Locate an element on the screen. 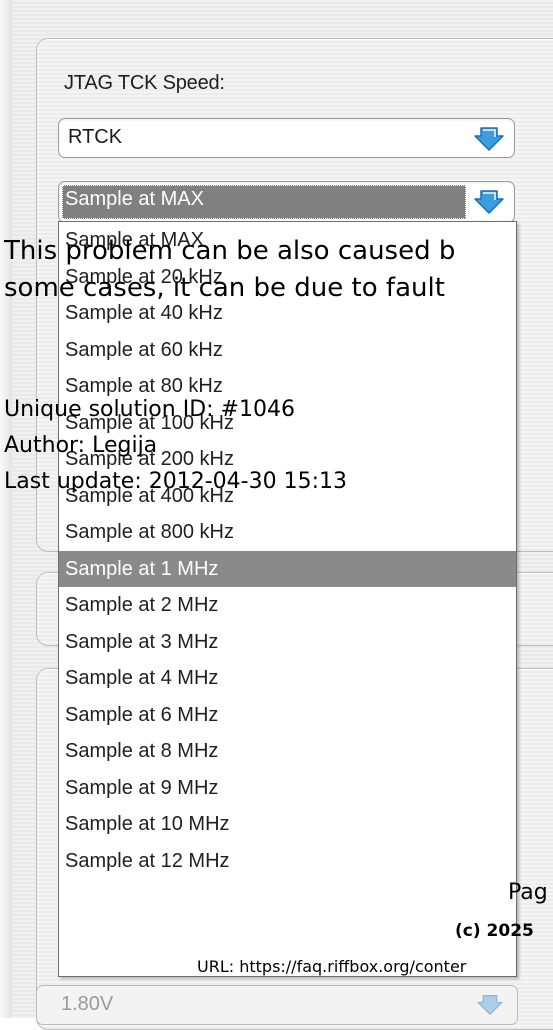  jtag-tck-speed-label: JTAG TCK Speed: is located at coordinates (144, 83).